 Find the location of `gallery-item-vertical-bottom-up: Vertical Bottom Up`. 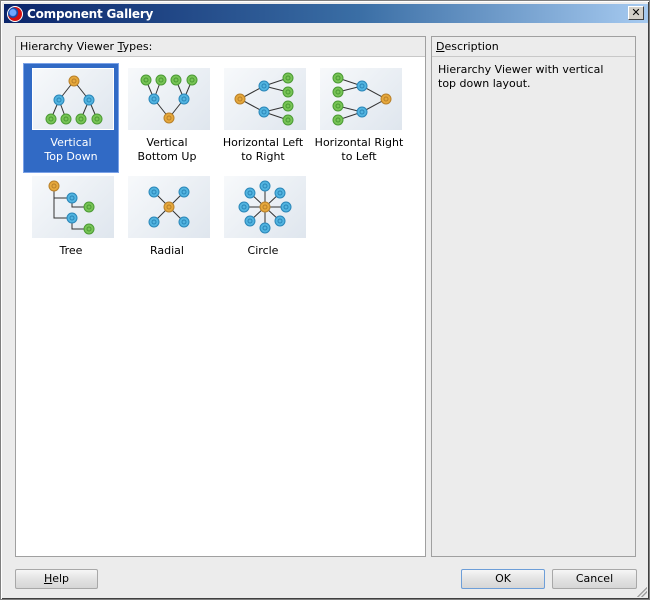

gallery-item-vertical-bottom-up: Vertical Bottom Up is located at coordinates (167, 118).